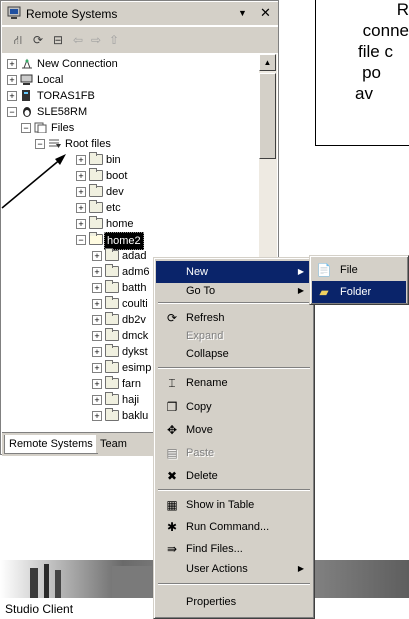  I want to click on menu-item-paste: ▤ Paste, so click(234, 453).